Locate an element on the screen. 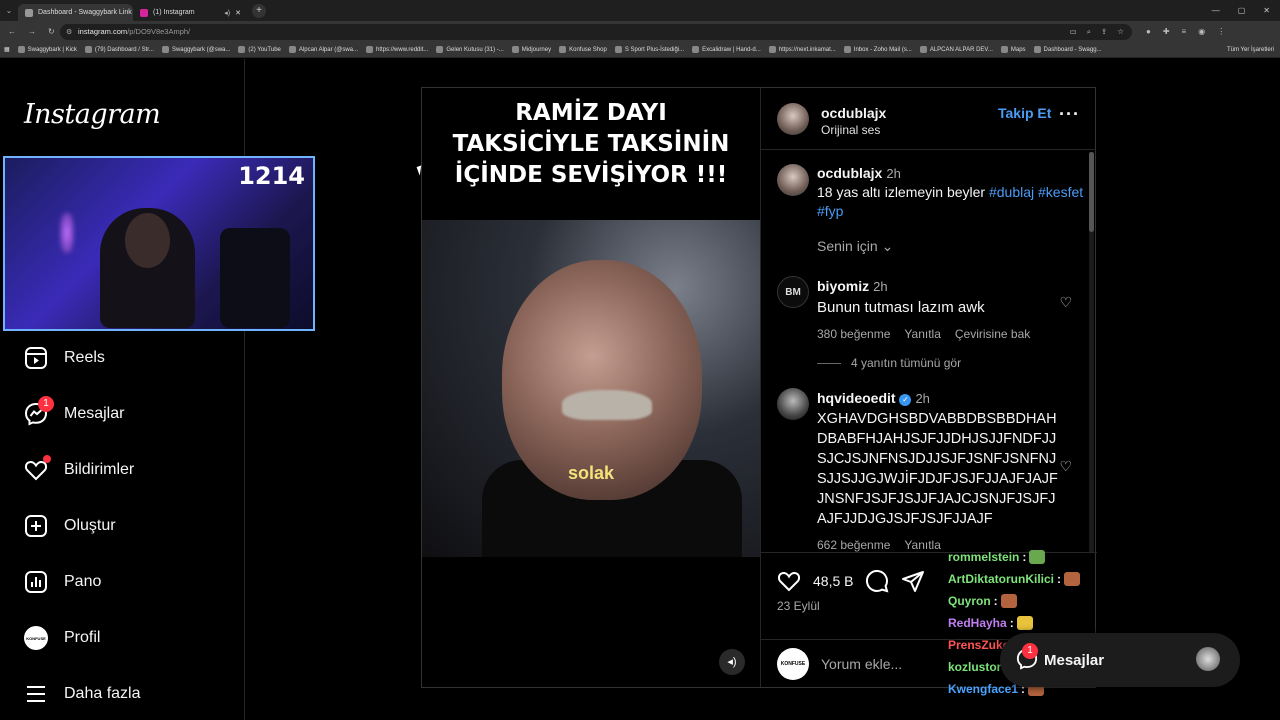 The width and height of the screenshot is (1280, 720). comment-username: biyomiz is located at coordinates (843, 286).